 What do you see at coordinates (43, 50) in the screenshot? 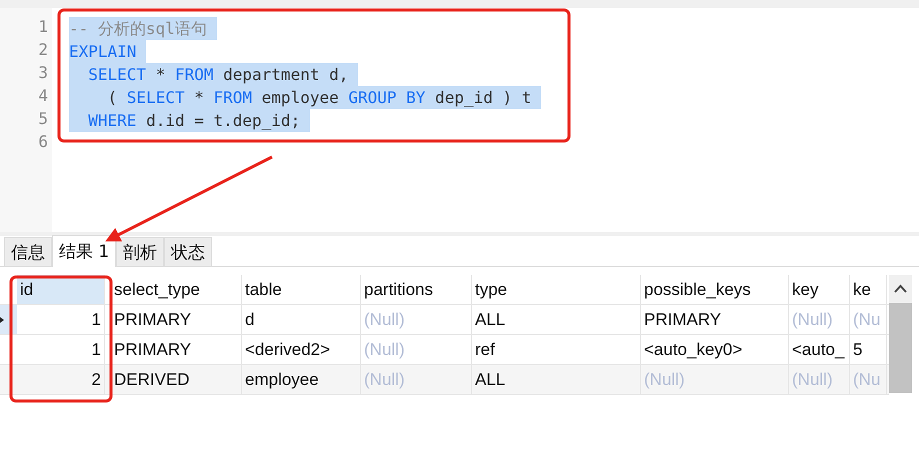
I see `line-number: 2` at bounding box center [43, 50].